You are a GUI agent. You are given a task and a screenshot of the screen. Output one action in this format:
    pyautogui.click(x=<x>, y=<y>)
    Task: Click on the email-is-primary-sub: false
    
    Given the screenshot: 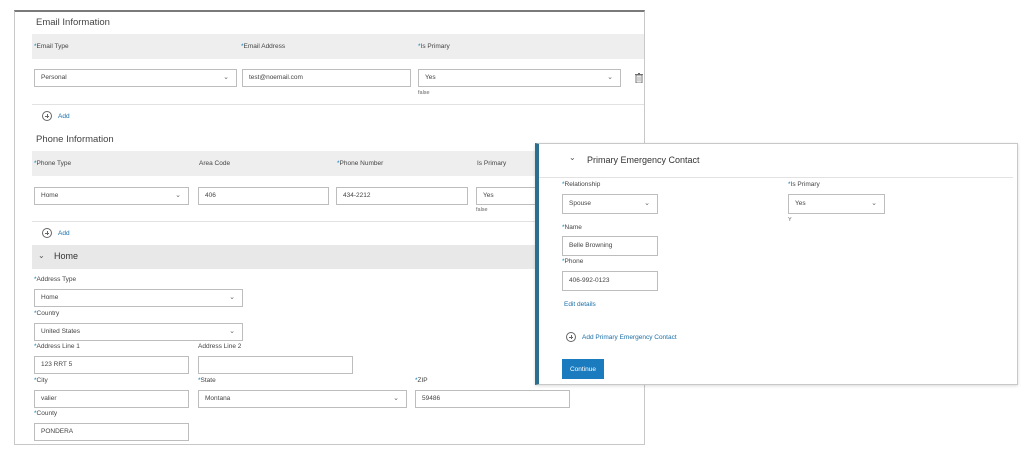 What is the action you would take?
    pyautogui.click(x=424, y=93)
    